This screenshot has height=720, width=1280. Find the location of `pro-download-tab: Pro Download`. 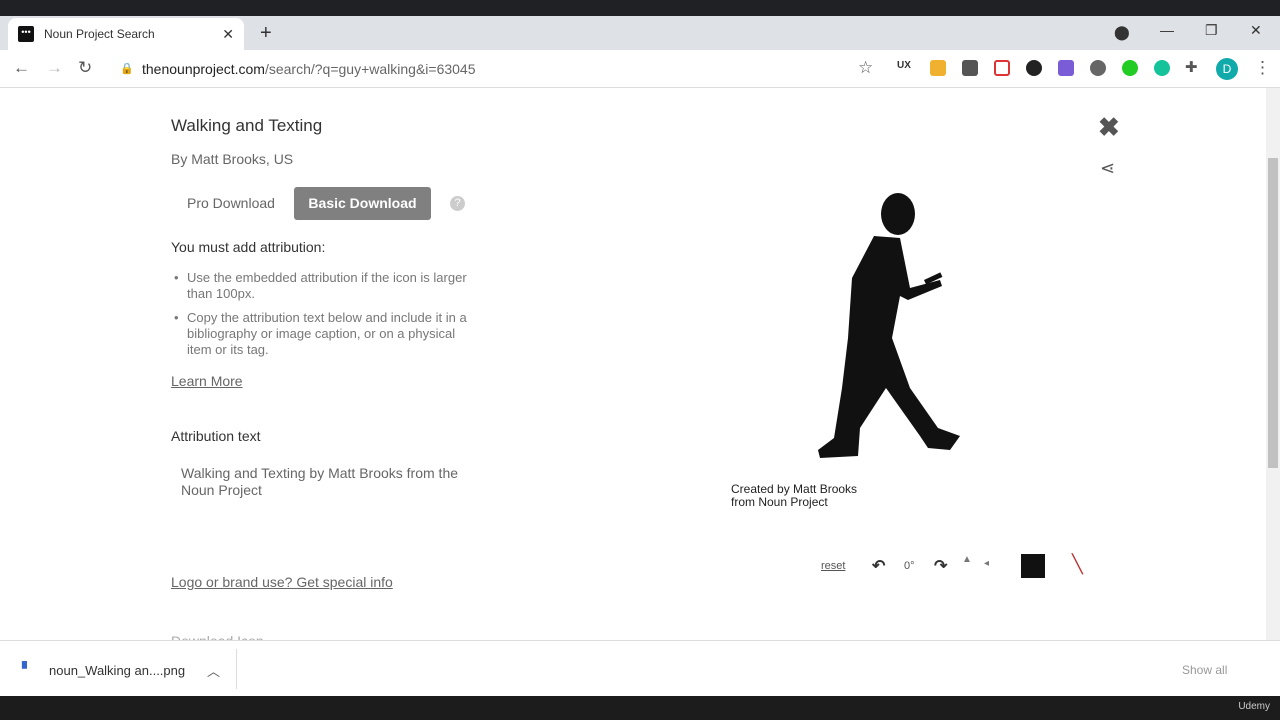

pro-download-tab: Pro Download is located at coordinates (231, 203).